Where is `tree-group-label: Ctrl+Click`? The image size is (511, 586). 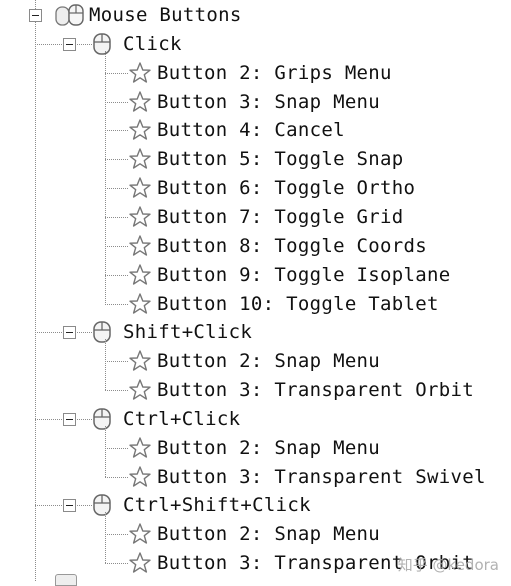 tree-group-label: Ctrl+Click is located at coordinates (181, 419).